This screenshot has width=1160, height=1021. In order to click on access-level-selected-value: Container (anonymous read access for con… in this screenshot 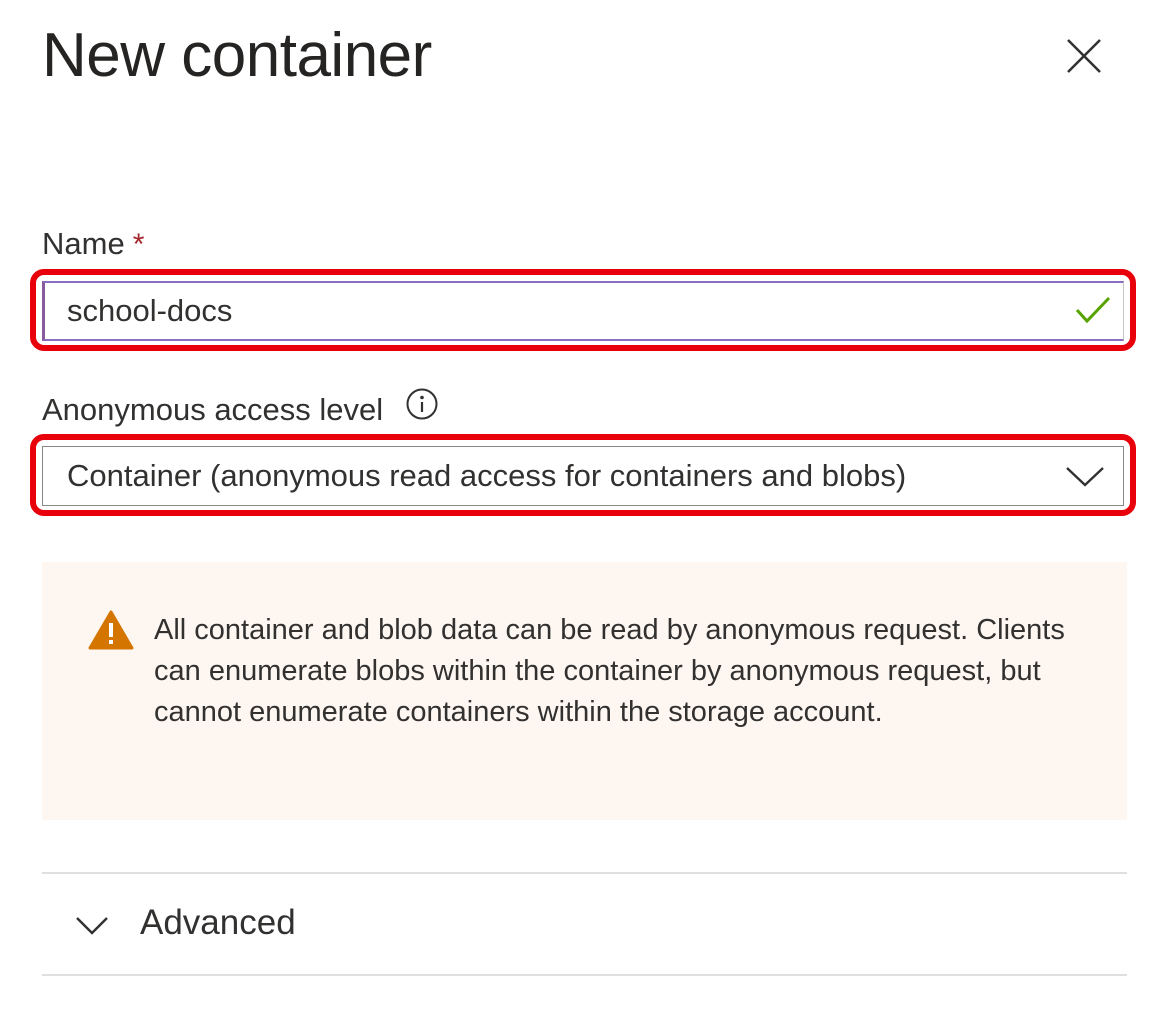, I will do `click(487, 475)`.